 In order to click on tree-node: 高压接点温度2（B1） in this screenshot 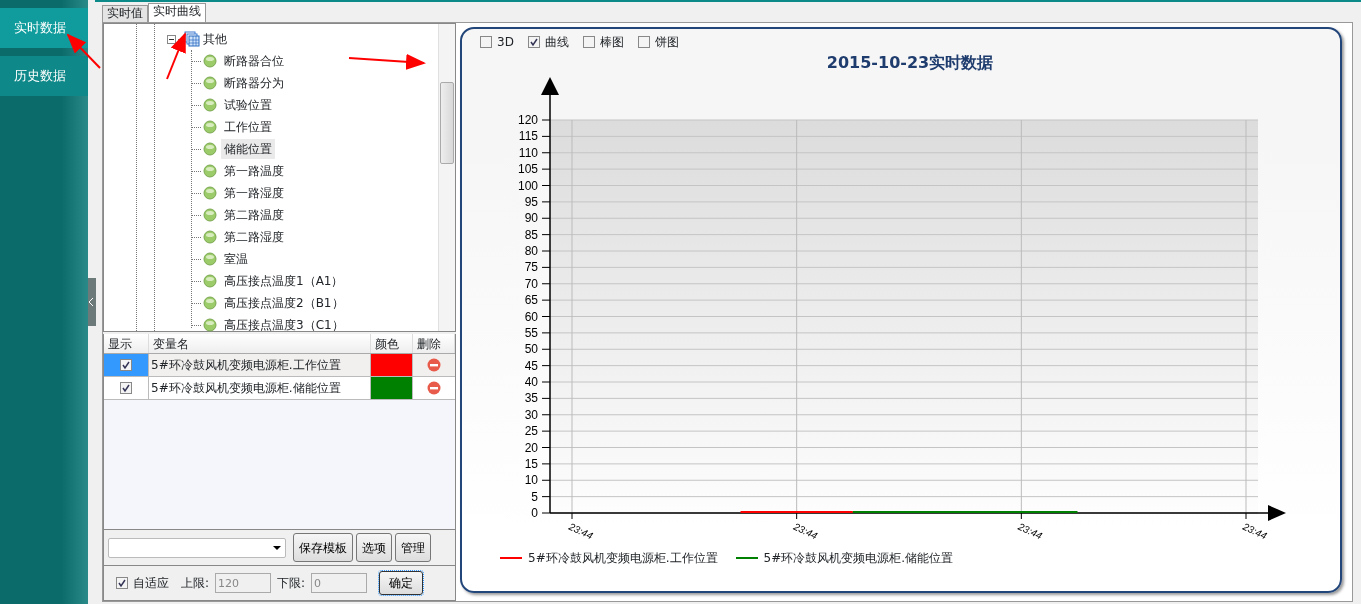, I will do `click(284, 303)`.